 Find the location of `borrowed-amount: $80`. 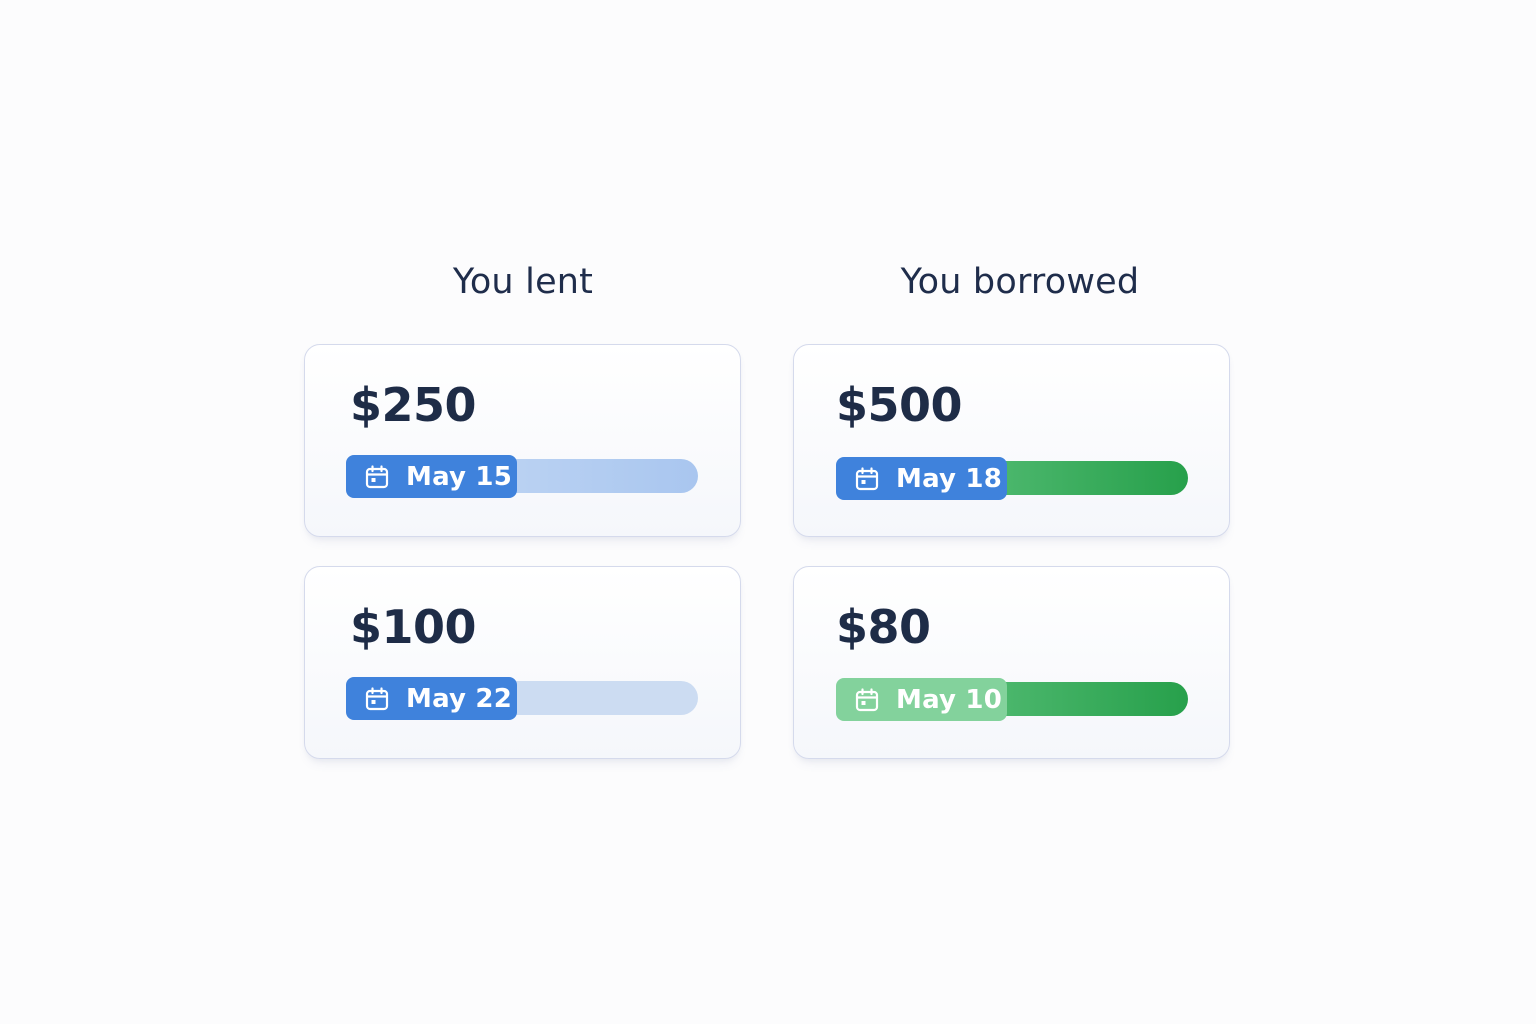

borrowed-amount: $80 is located at coordinates (883, 627).